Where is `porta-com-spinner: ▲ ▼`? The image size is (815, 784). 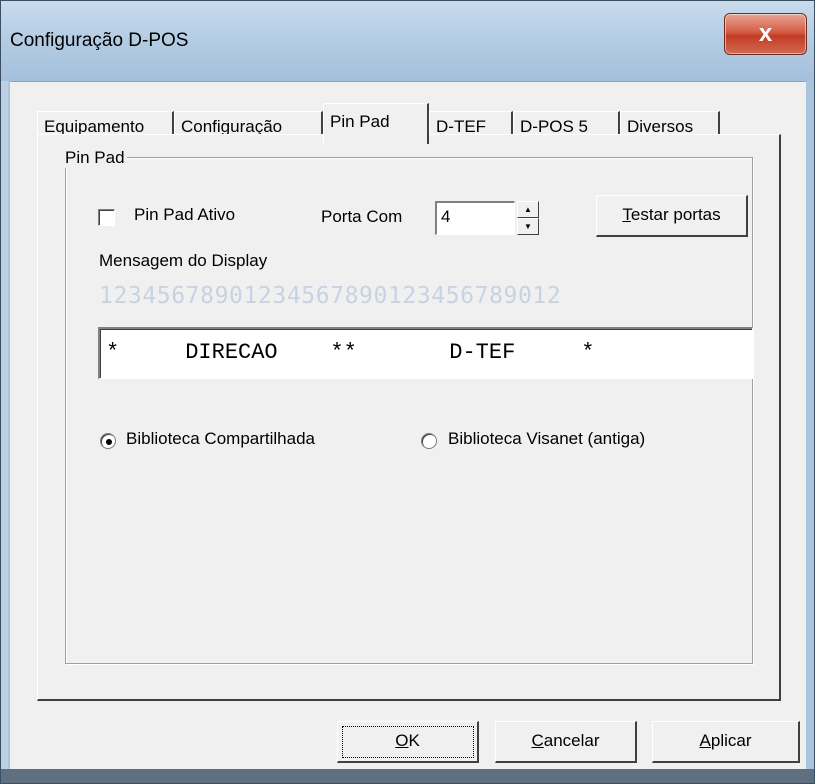
porta-com-spinner: ▲ ▼ is located at coordinates (528, 218).